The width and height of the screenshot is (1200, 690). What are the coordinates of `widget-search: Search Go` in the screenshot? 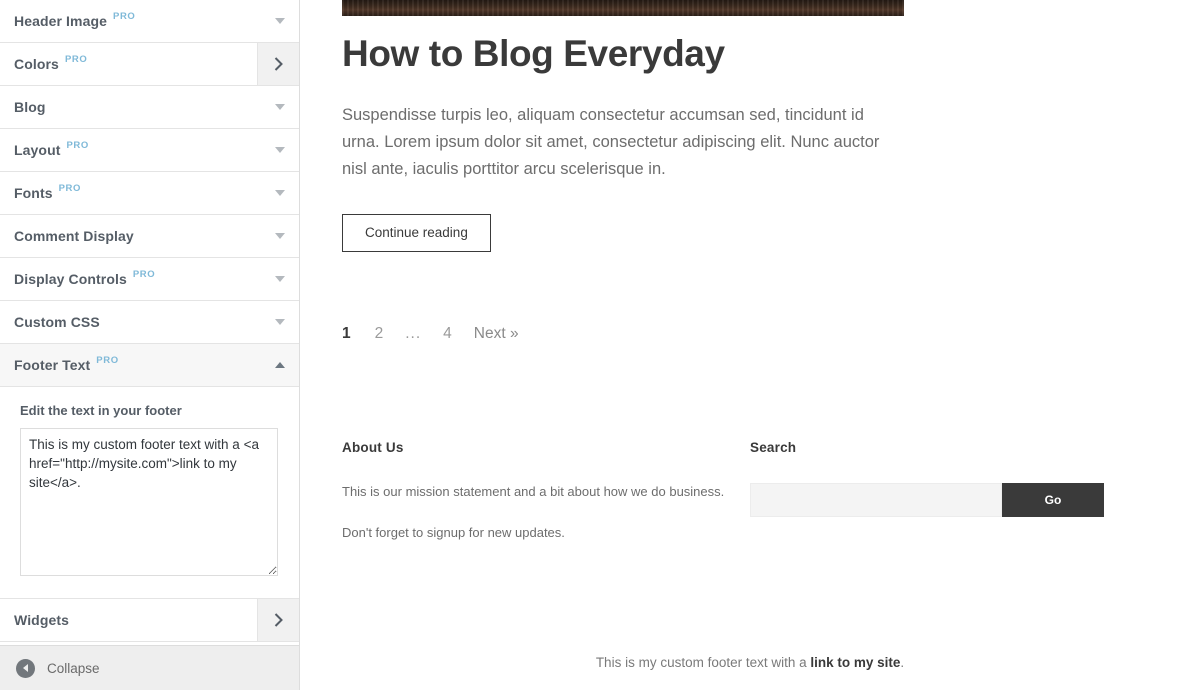 It's located at (956, 502).